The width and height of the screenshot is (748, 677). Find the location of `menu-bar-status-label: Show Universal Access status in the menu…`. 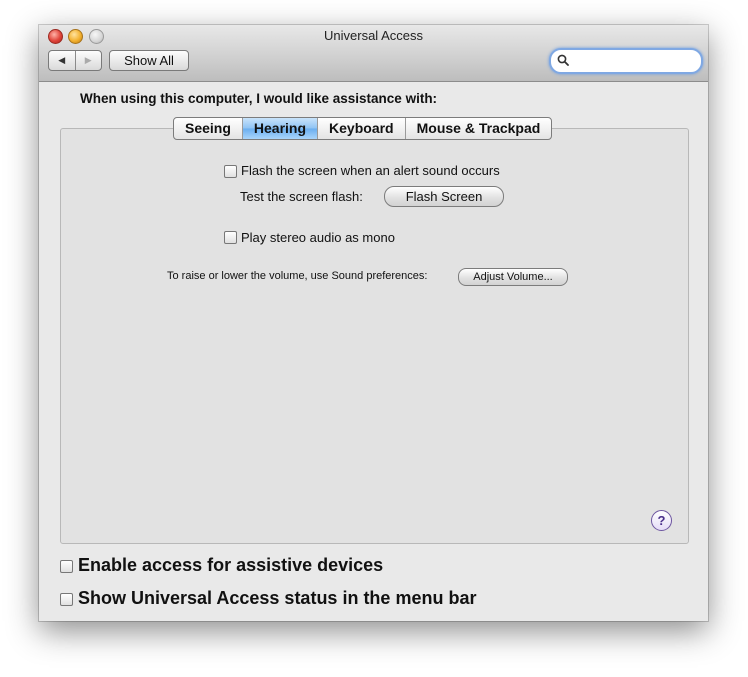

menu-bar-status-label: Show Universal Access status in the menu… is located at coordinates (277, 598).